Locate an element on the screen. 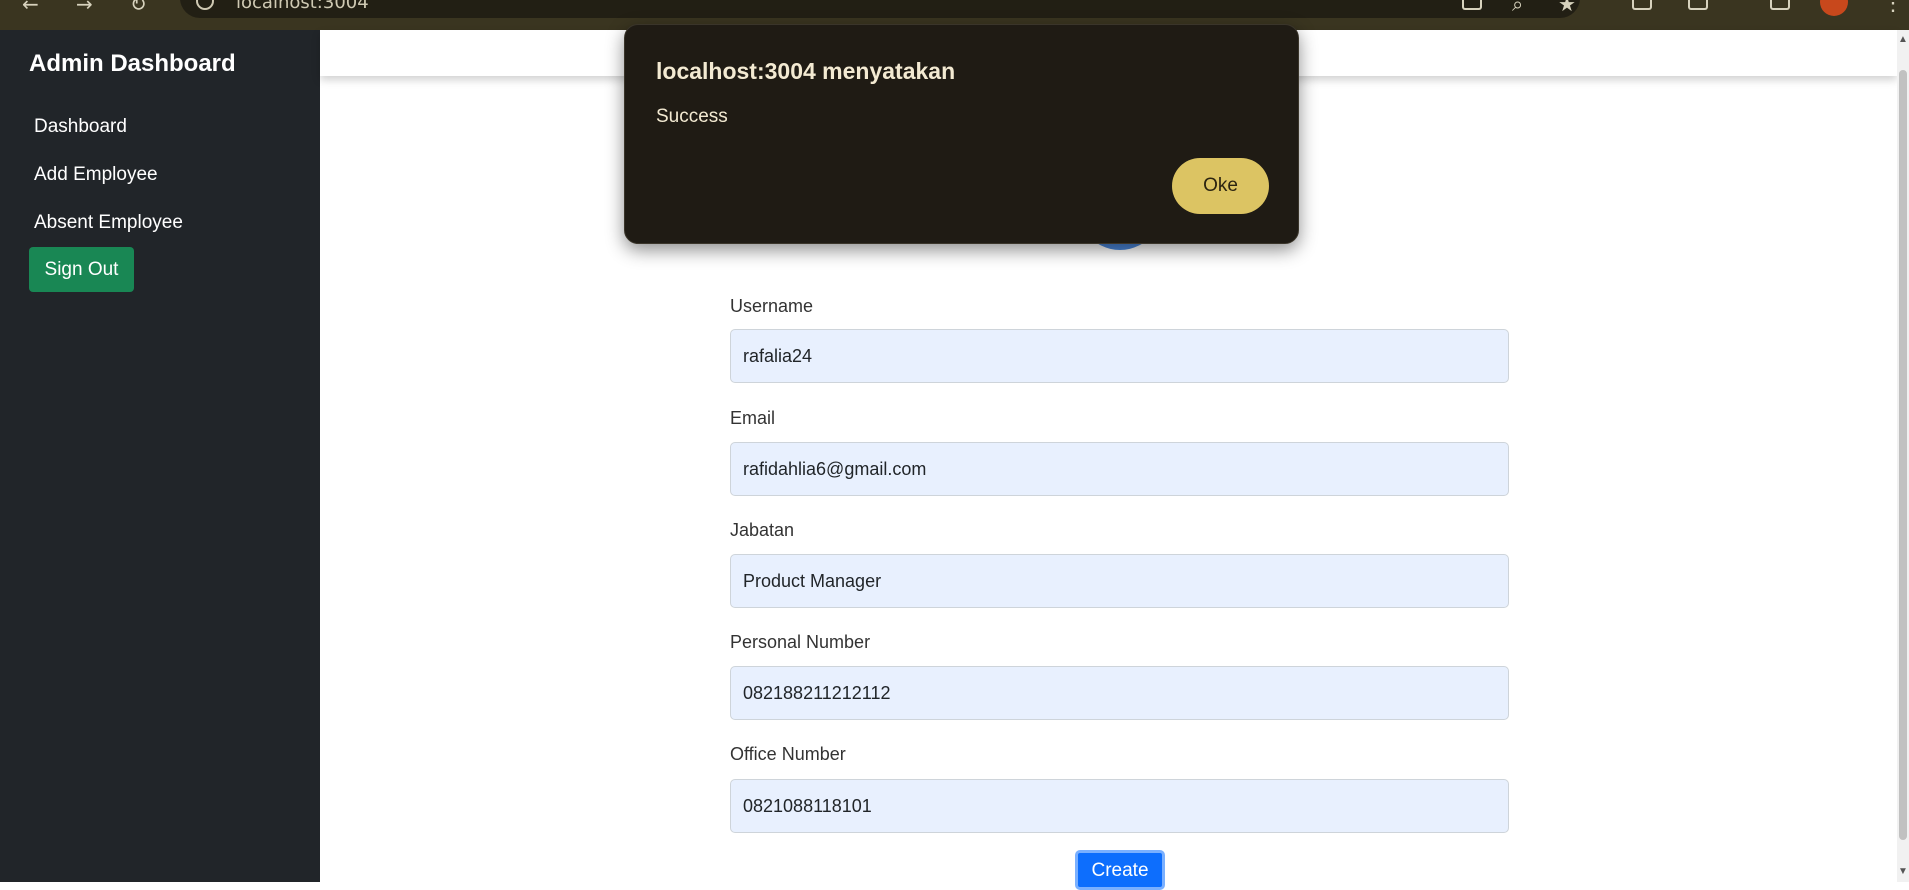 This screenshot has width=1909, height=890. dialog-ok-button: Oke is located at coordinates (1220, 186).